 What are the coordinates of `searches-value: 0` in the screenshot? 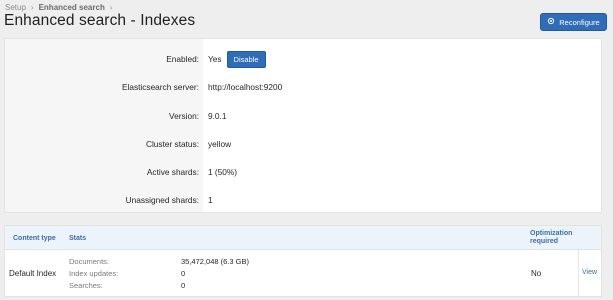 It's located at (183, 285).